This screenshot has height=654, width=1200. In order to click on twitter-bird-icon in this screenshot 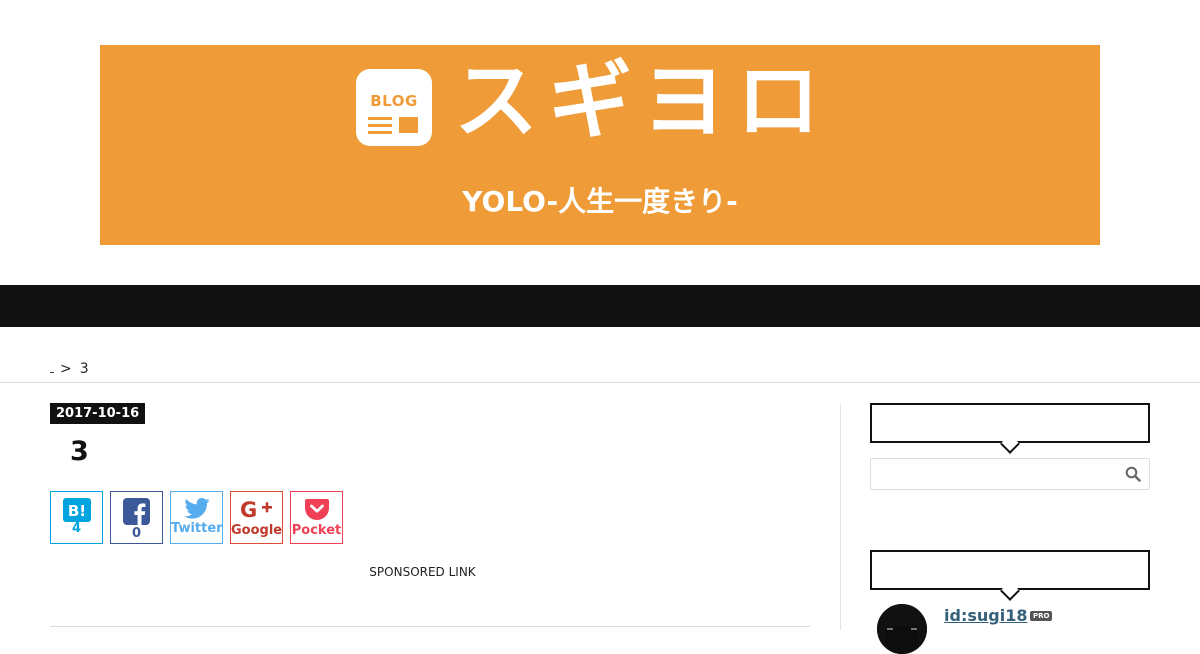, I will do `click(196, 508)`.